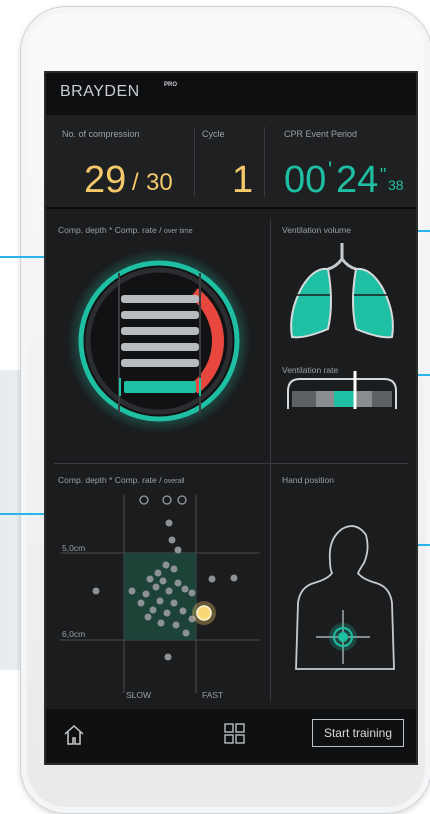 This screenshot has height=814, width=430. I want to click on grid-icon, so click(235, 734).